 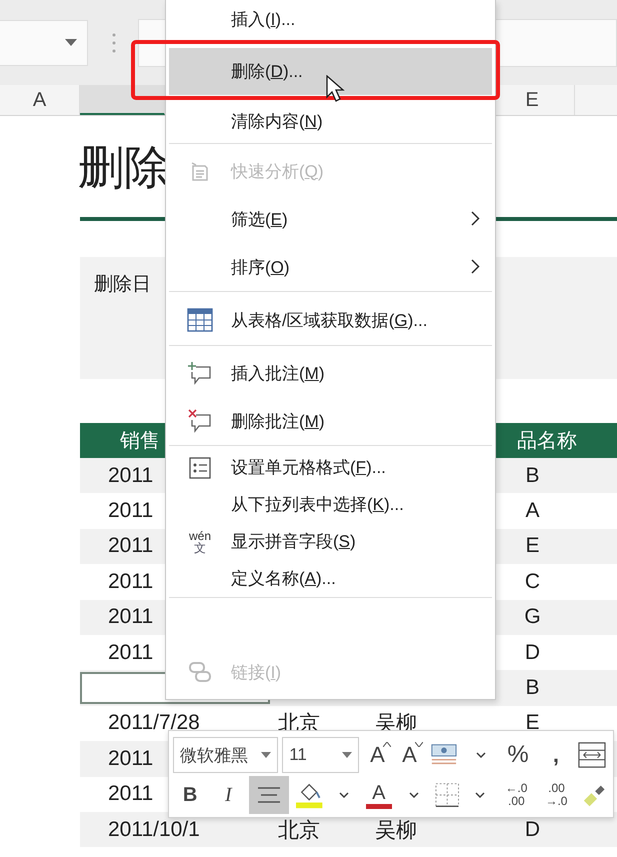 I want to click on pinyin-icon: wén 文, so click(x=199, y=542).